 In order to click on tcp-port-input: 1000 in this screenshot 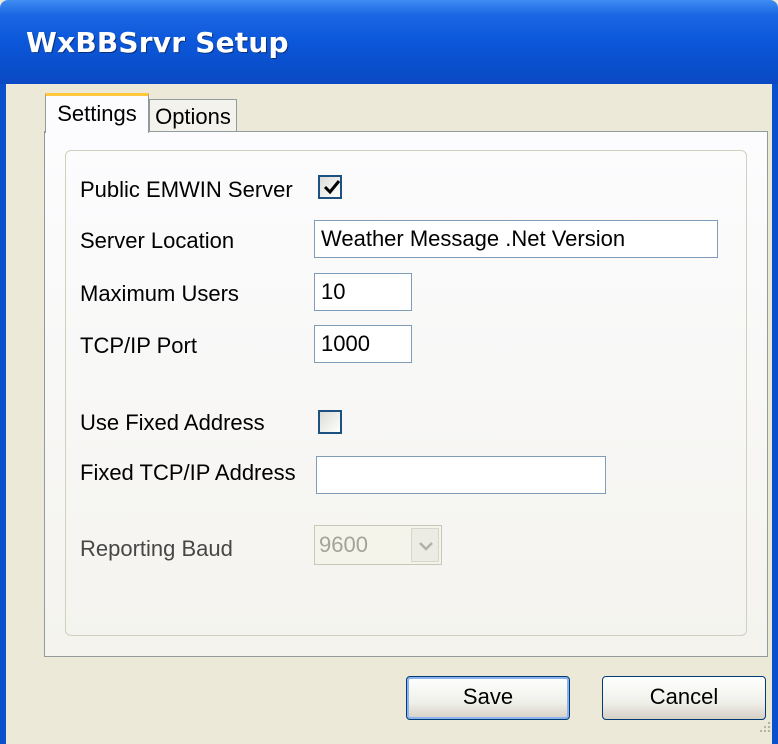, I will do `click(363, 344)`.